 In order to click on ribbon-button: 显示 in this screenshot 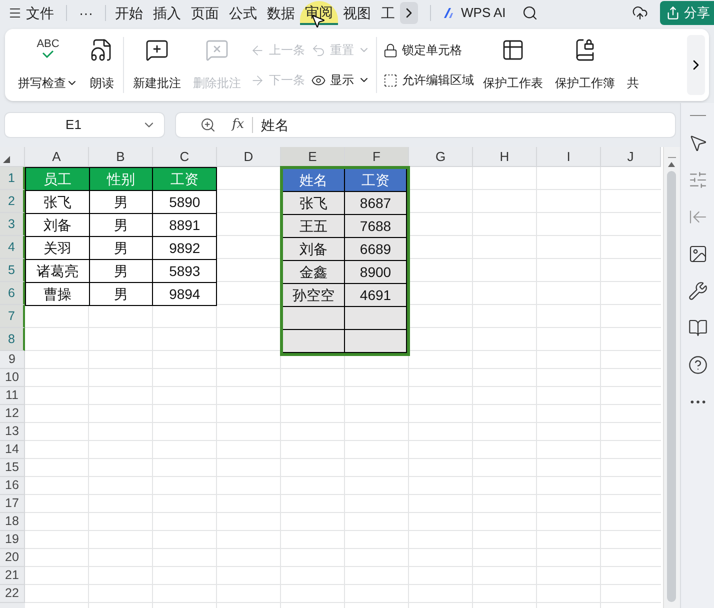, I will do `click(340, 80)`.